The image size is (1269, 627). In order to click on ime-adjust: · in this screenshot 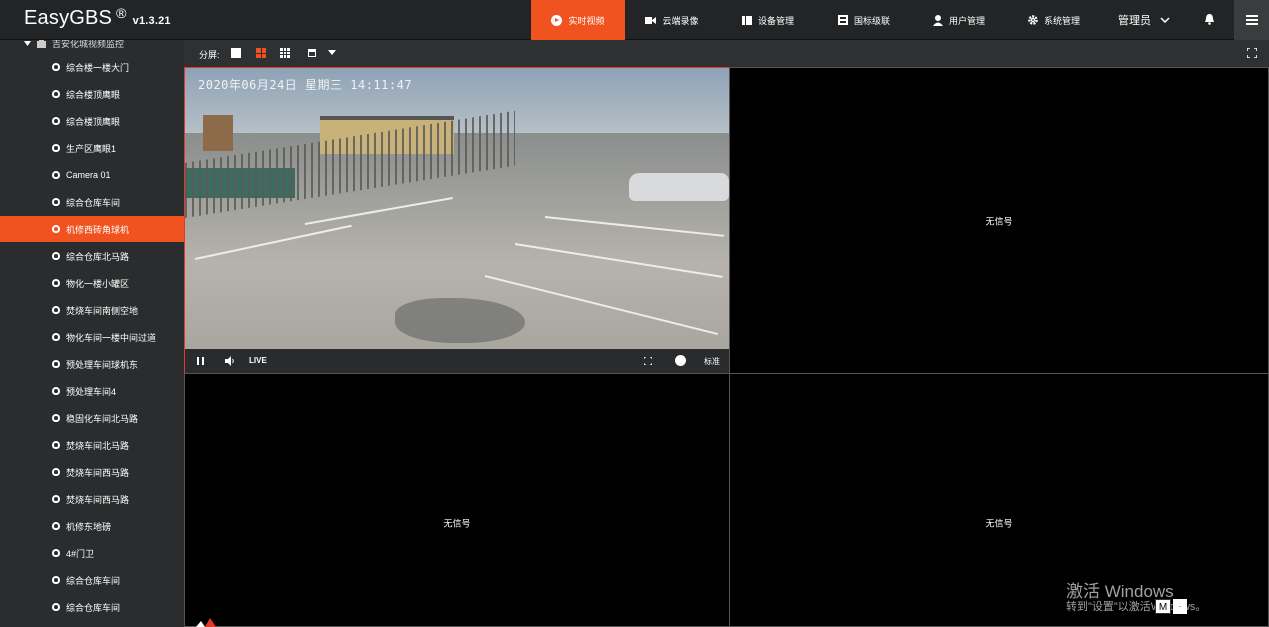, I will do `click(1180, 606)`.